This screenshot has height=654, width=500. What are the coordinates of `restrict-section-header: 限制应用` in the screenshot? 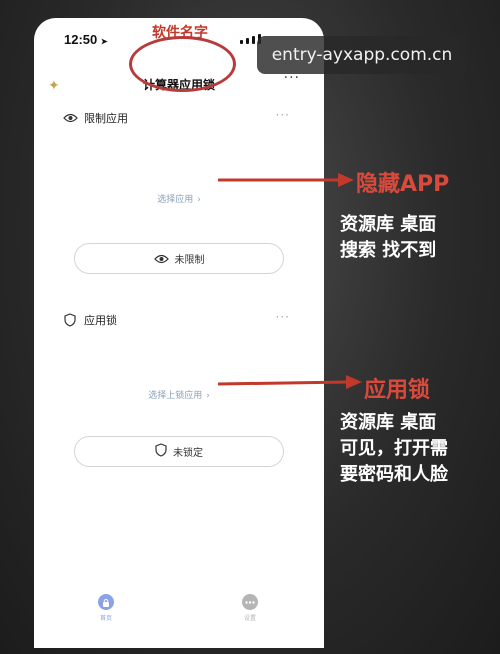 It's located at (95, 118).